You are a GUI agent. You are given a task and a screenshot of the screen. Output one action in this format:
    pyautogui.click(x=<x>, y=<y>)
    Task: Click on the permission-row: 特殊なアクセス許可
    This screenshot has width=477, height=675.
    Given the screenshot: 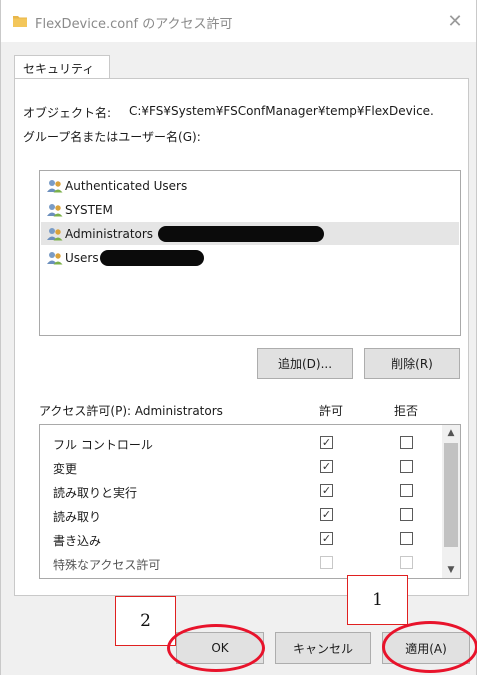 What is the action you would take?
    pyautogui.click(x=240, y=563)
    